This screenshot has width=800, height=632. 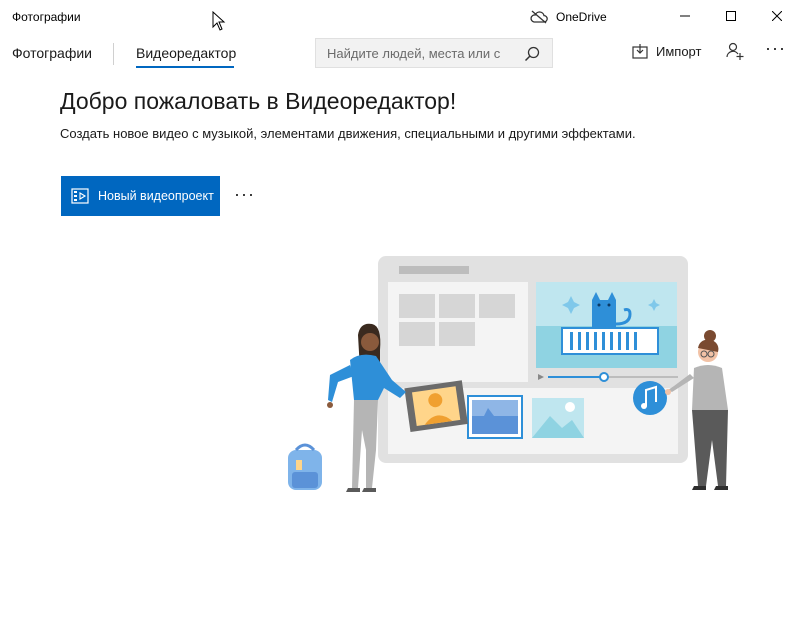 I want to click on mouse-cursor-icon, so click(x=219, y=21).